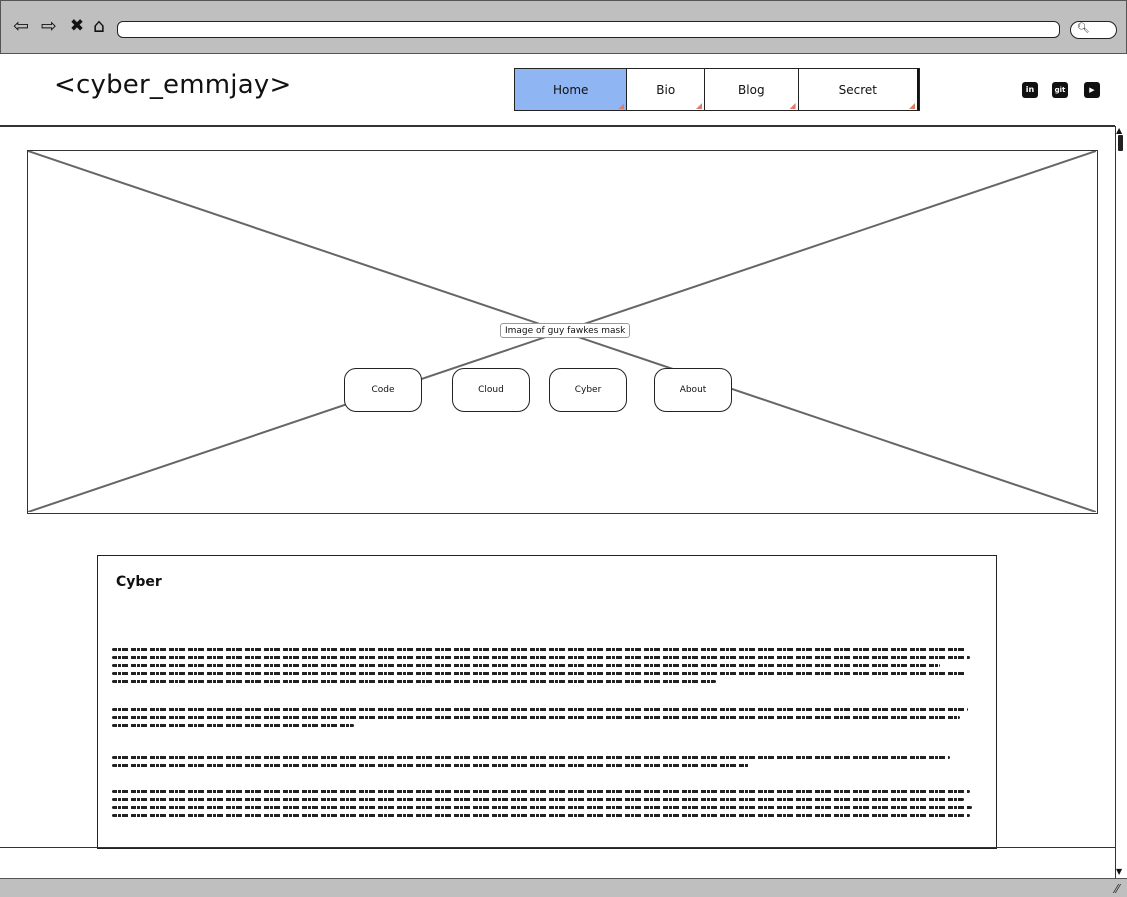 The image size is (1127, 897). Describe the element at coordinates (557, 847) in the screenshot. I see `footer-divider` at that location.